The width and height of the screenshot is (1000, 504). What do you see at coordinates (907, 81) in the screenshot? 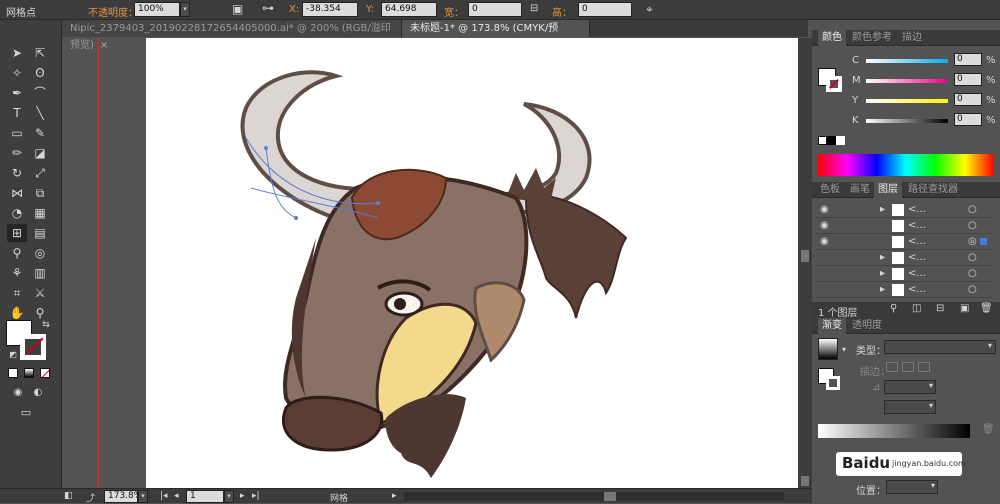
I see `magenta-slider` at bounding box center [907, 81].